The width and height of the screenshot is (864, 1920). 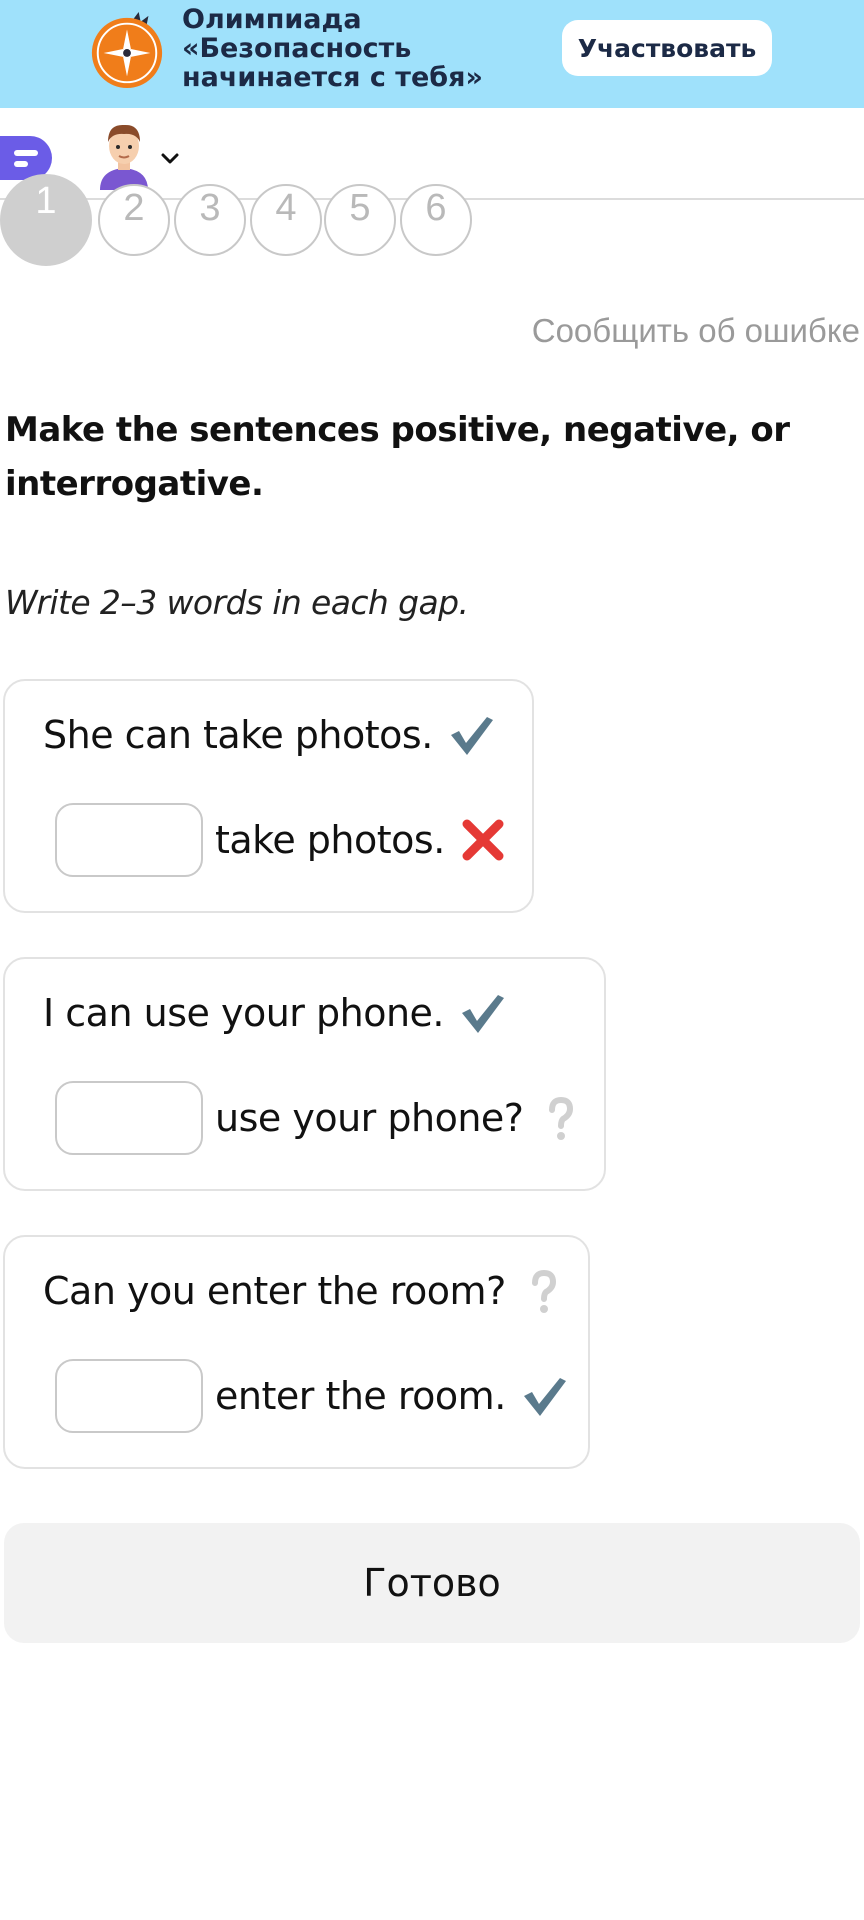 What do you see at coordinates (238, 735) in the screenshot?
I see `sentence-text: She can take photos.` at bounding box center [238, 735].